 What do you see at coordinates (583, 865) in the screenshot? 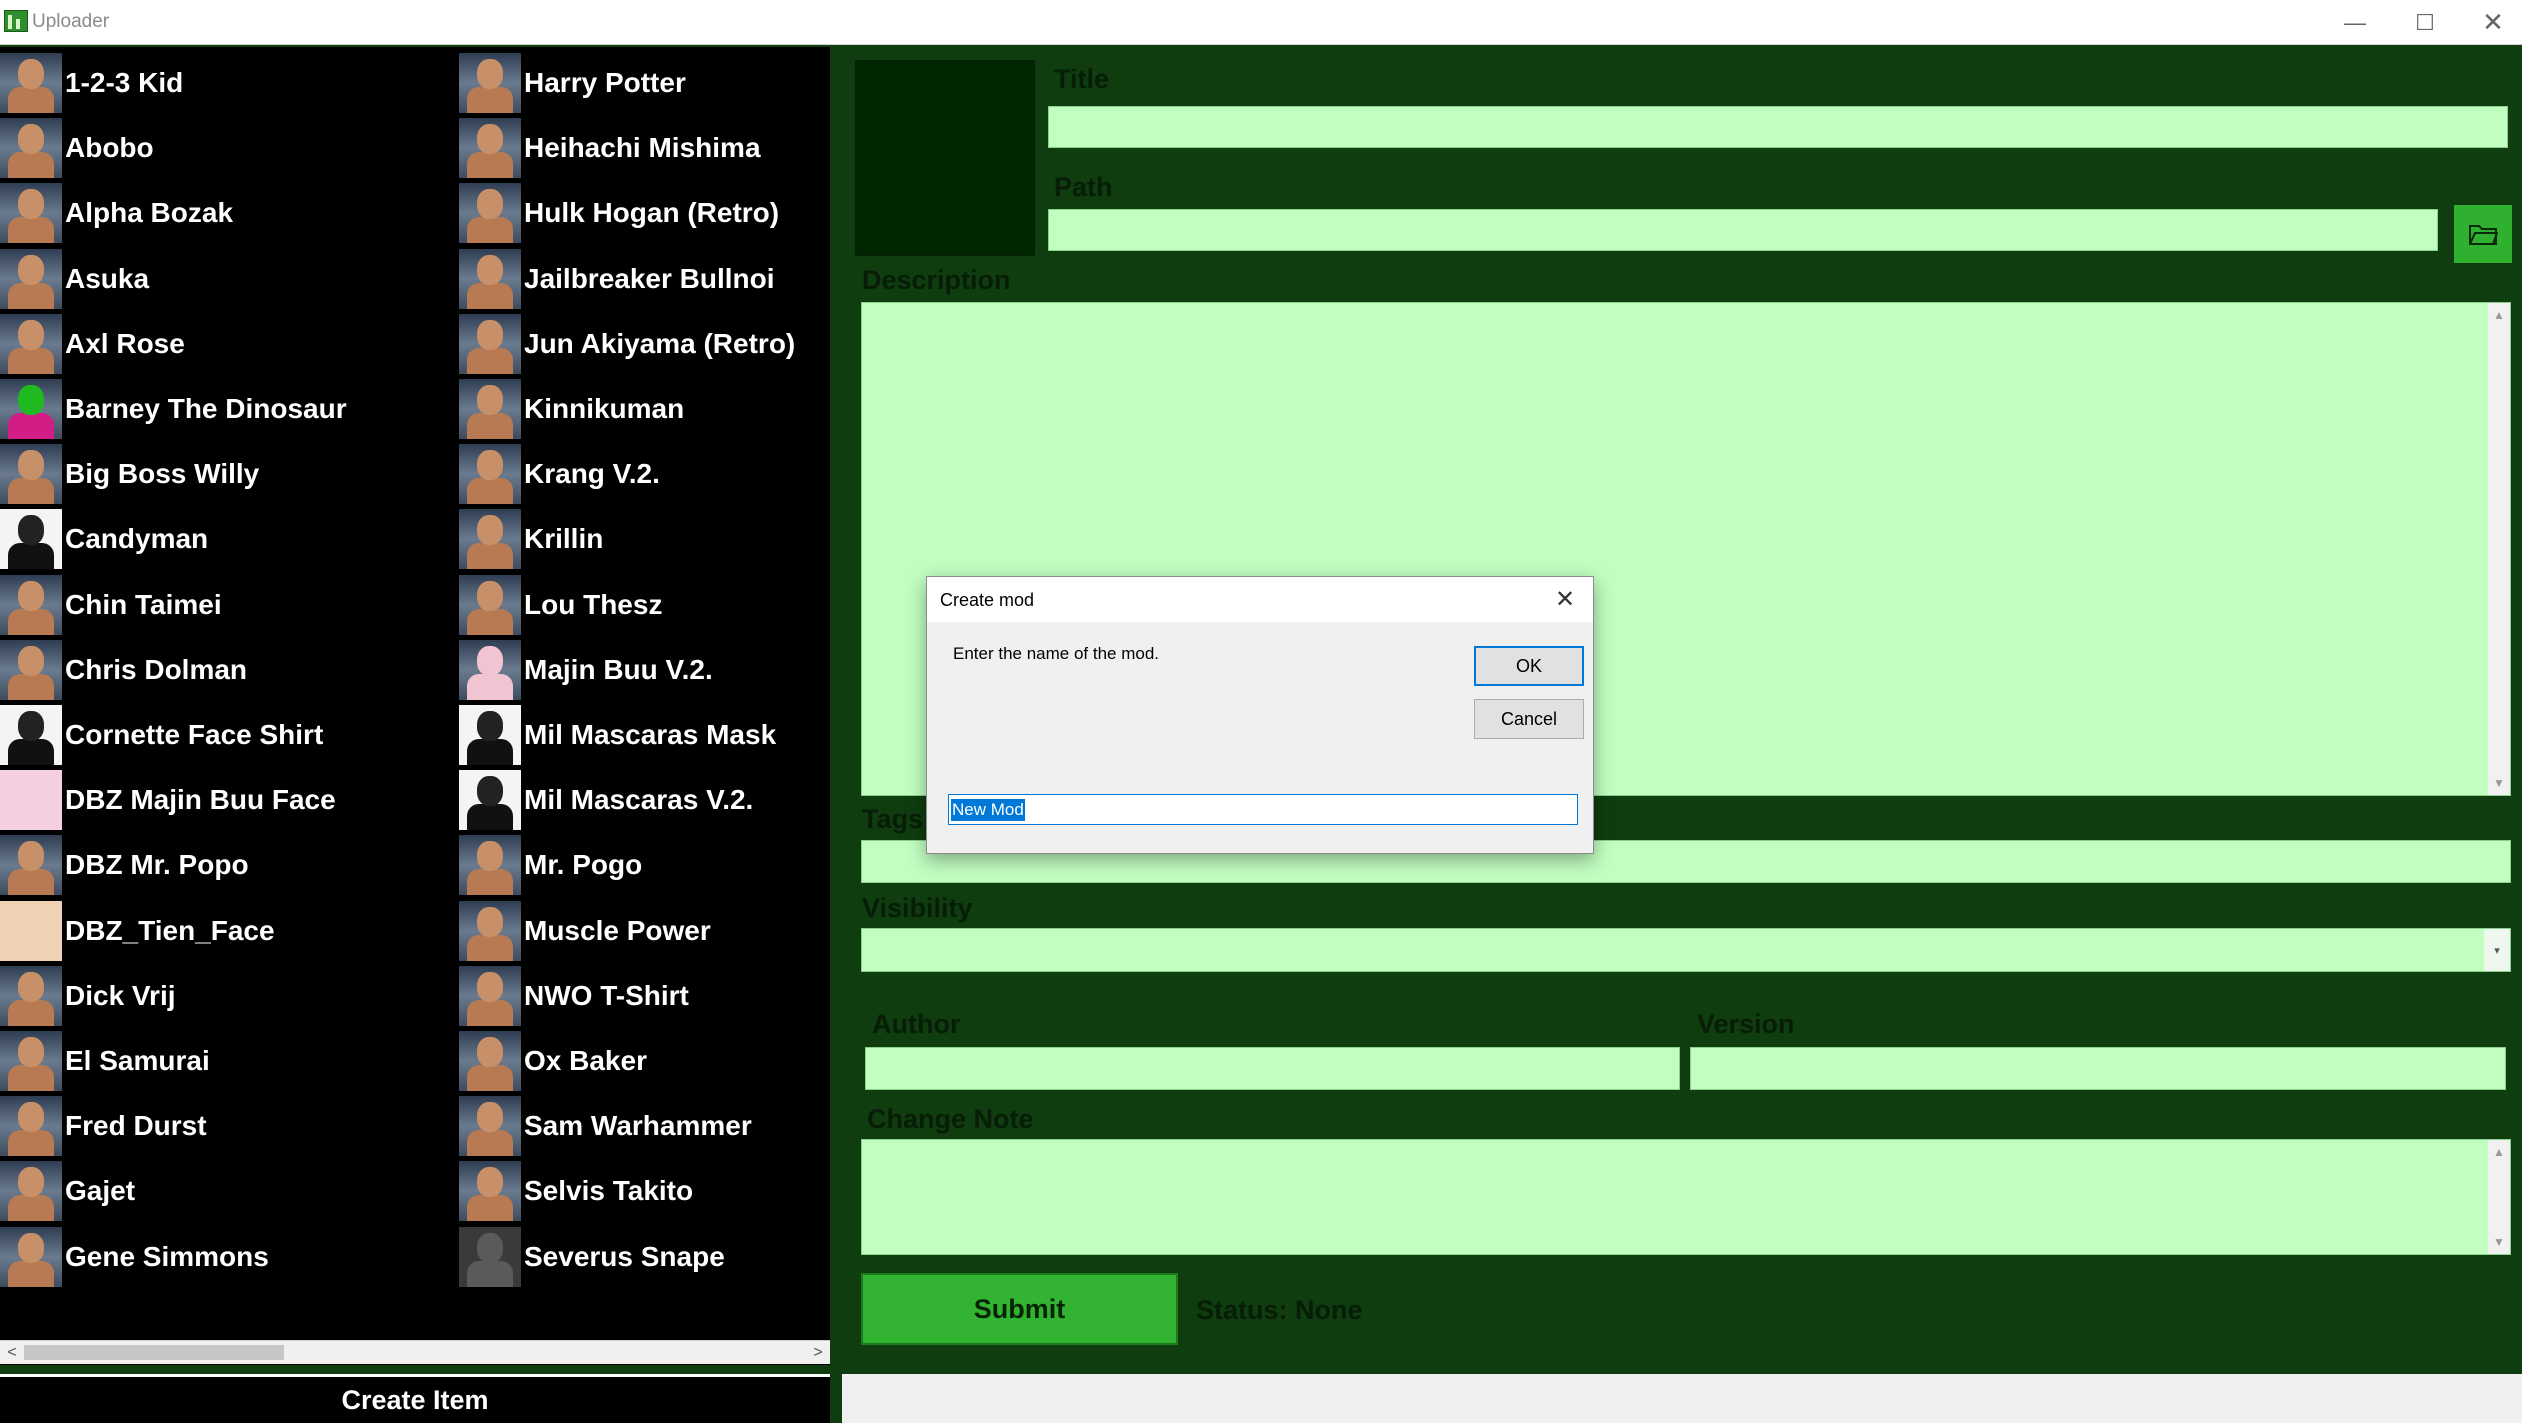
I see `item-label: Mr. Pogo` at bounding box center [583, 865].